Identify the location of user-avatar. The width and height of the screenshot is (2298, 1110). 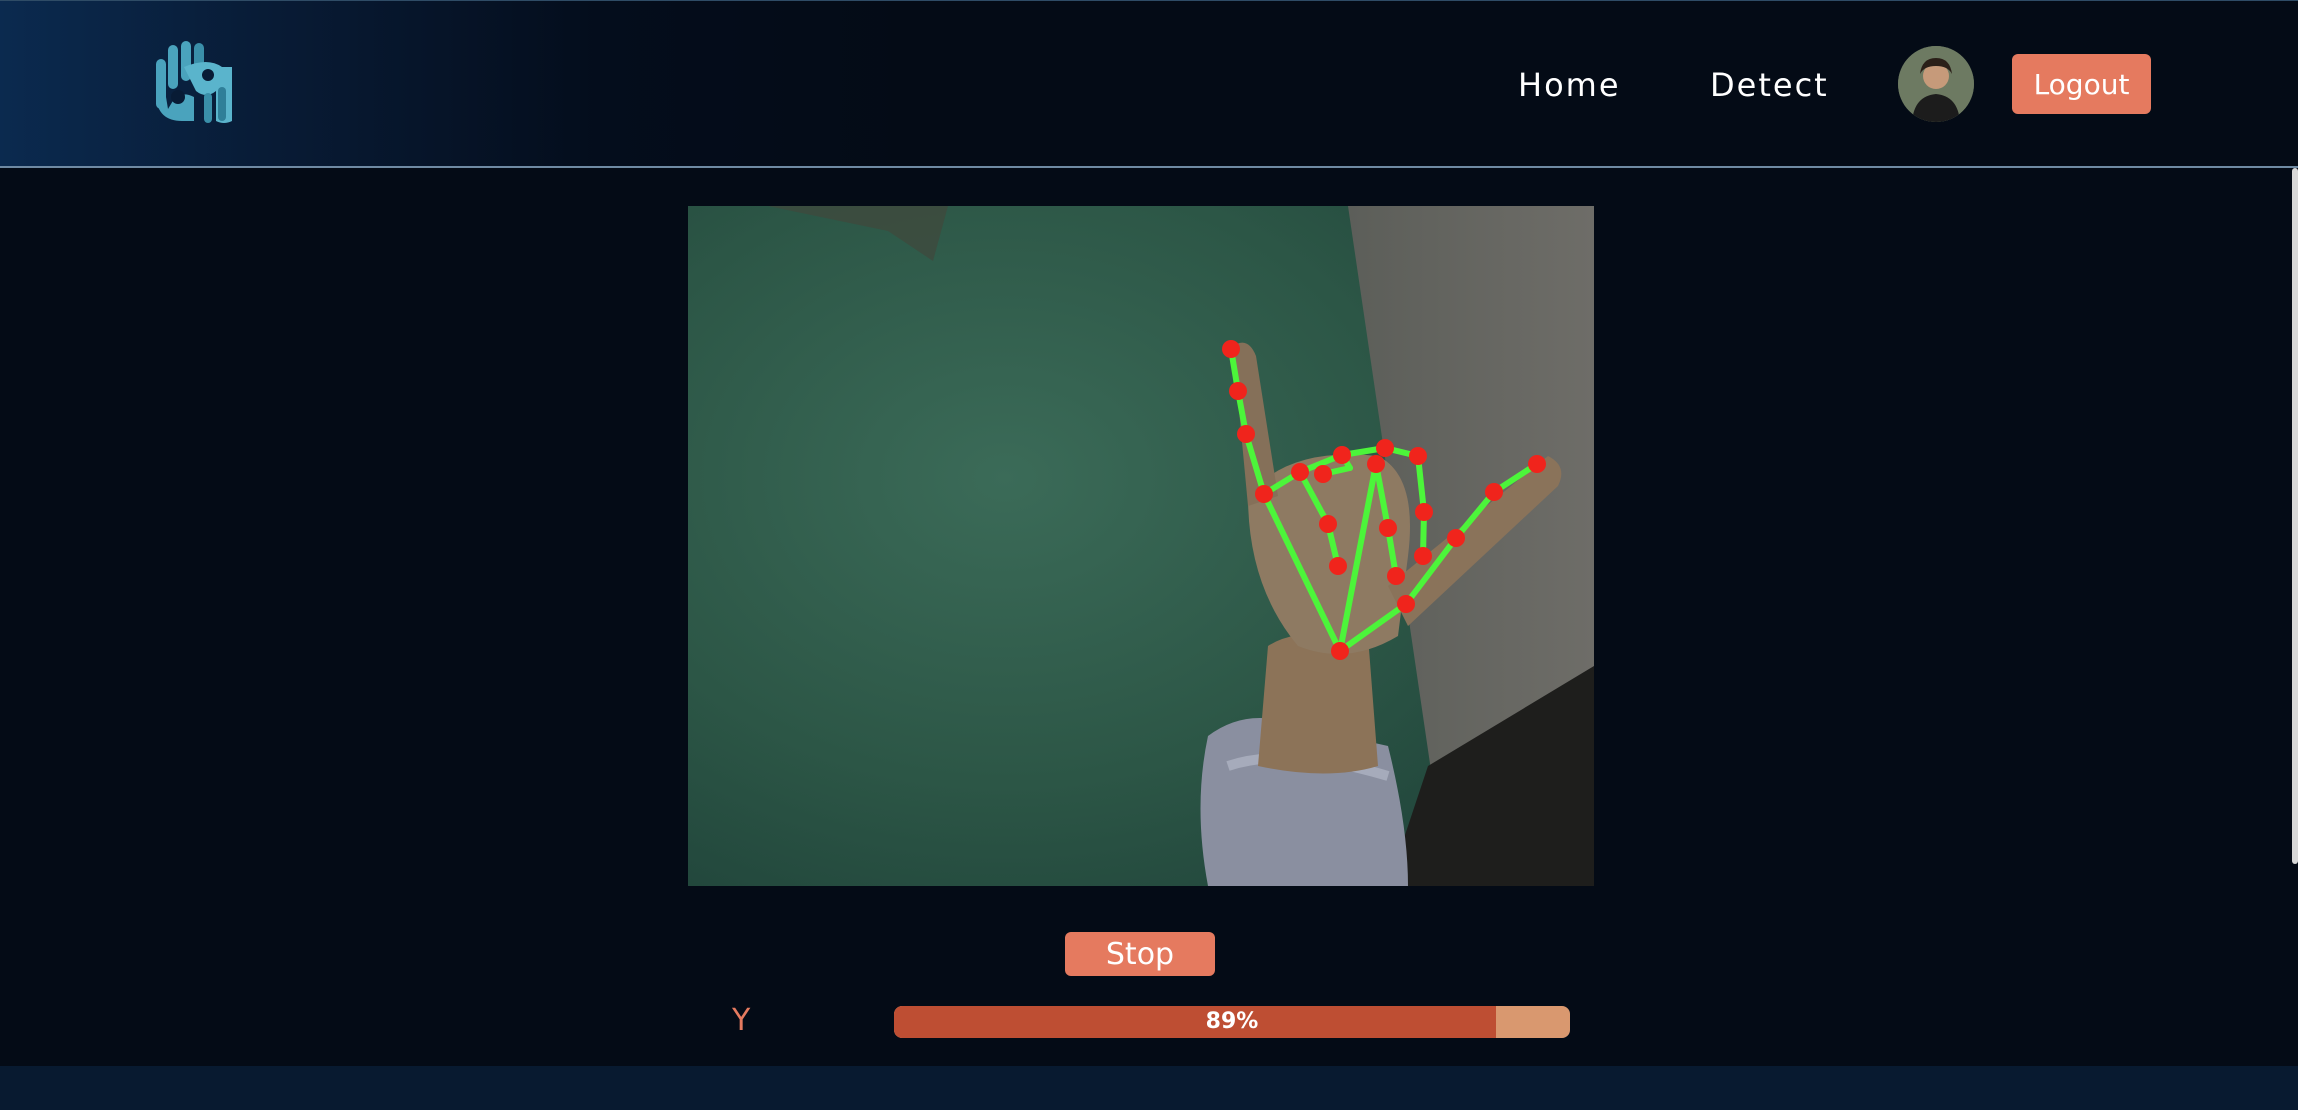
(1936, 84).